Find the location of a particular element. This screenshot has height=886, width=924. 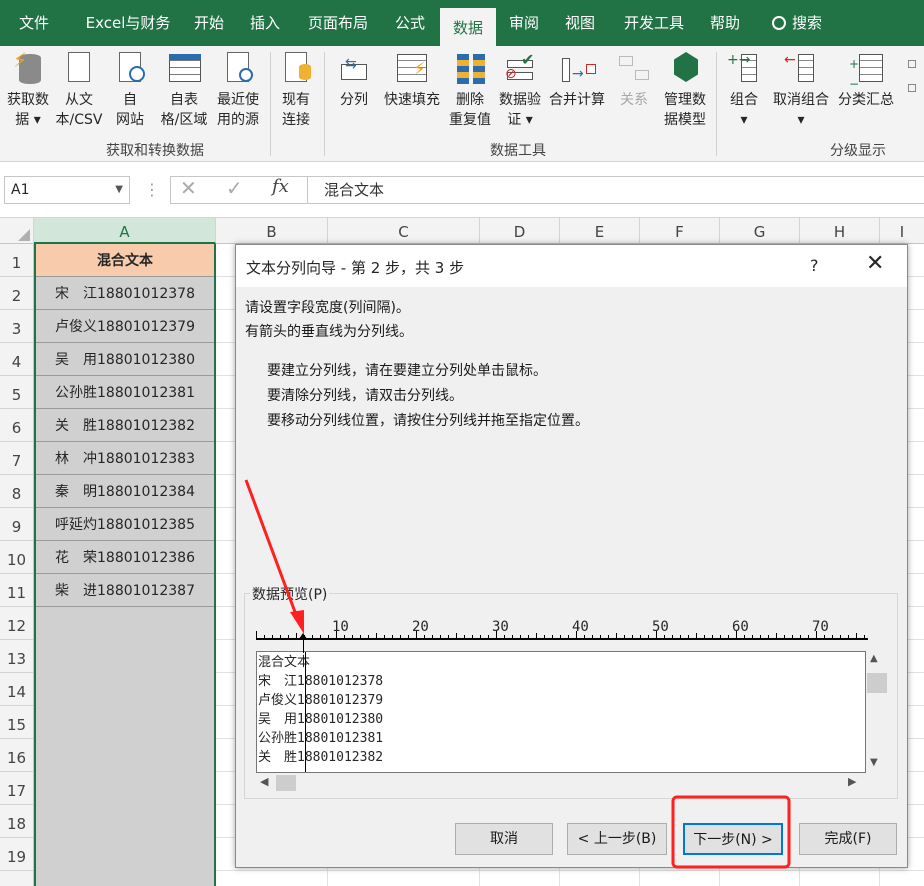

get-data-button: ⚡ 获取数据 ▾ is located at coordinates (28, 90).